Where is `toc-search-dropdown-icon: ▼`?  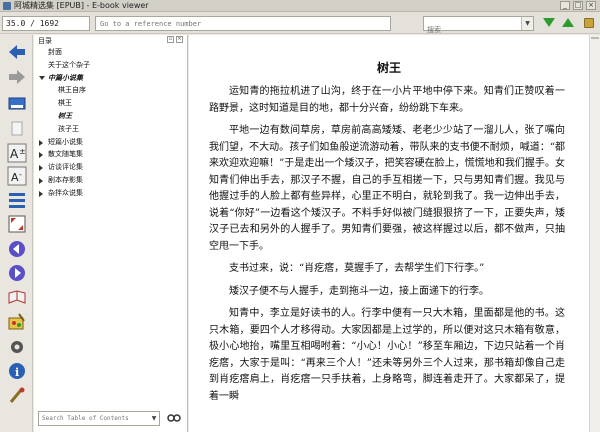
toc-search-dropdown-icon: ▼ is located at coordinates (154, 418).